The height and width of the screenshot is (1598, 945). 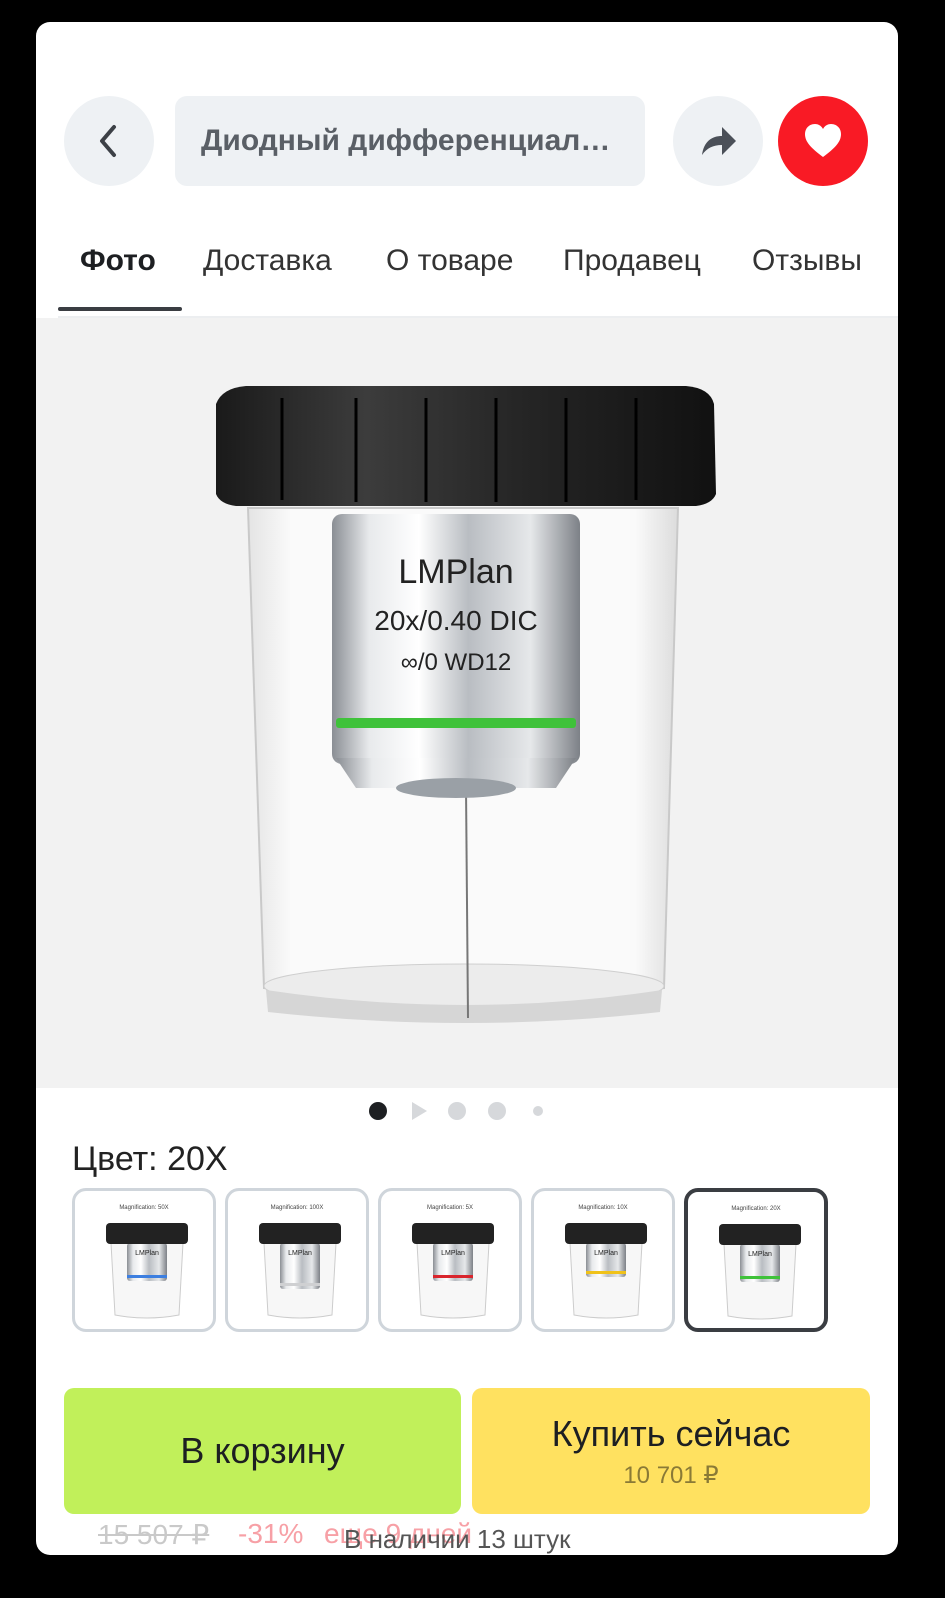 I want to click on variant-thumb-100x: Magnification: 100X LMPlan, so click(x=297, y=1260).